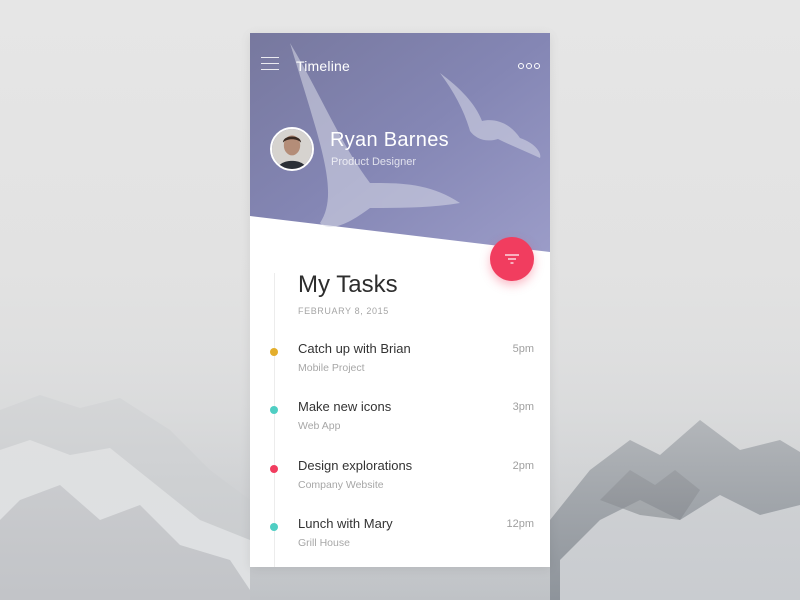 Image resolution: width=800 pixels, height=600 pixels. What do you see at coordinates (343, 311) in the screenshot?
I see `section-date: FEBRUARY 8, 2015` at bounding box center [343, 311].